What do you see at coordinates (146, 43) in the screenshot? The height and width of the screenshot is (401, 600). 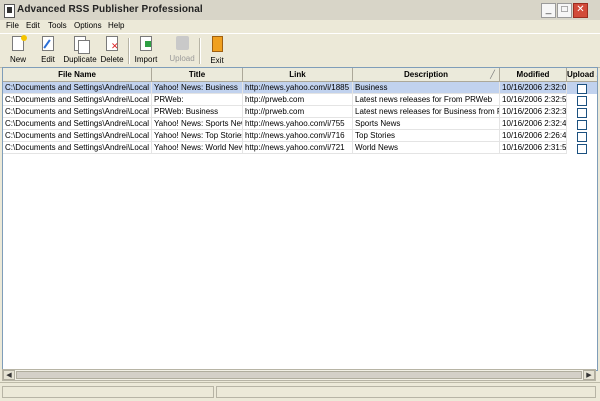 I see `import-icon` at bounding box center [146, 43].